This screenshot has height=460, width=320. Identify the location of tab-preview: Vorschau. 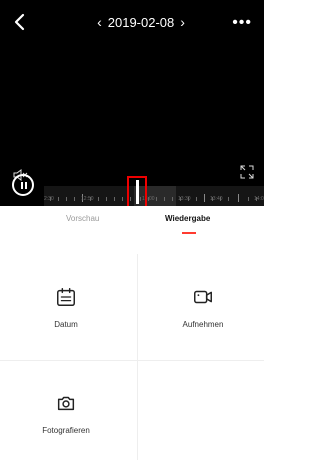
(82, 223).